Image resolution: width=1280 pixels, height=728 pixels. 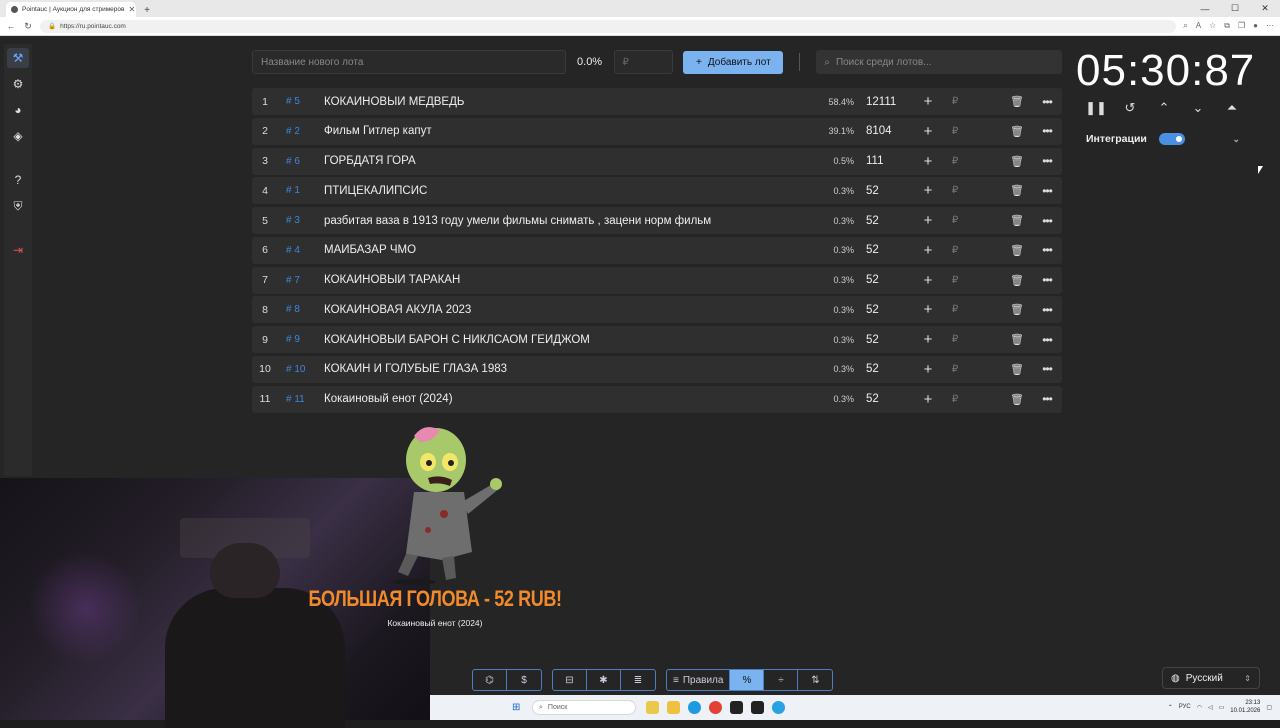 I want to click on bug-icon: ✱, so click(x=604, y=680).